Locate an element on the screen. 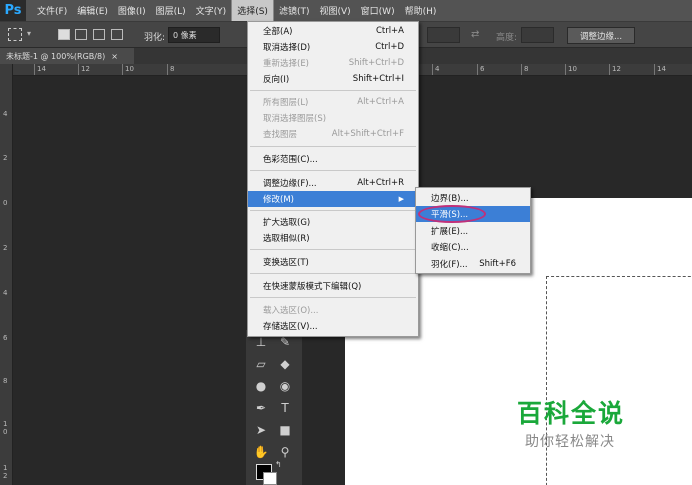  width-input is located at coordinates (443, 35).